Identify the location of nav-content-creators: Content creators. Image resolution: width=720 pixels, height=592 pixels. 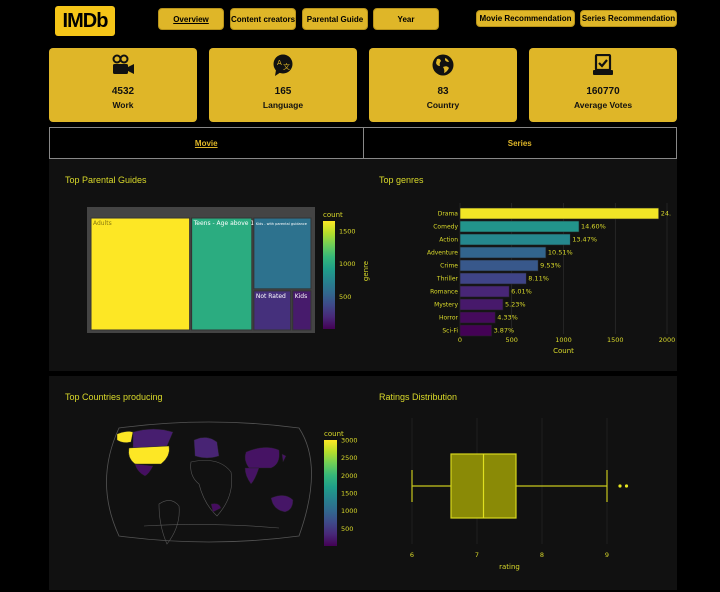
(263, 19).